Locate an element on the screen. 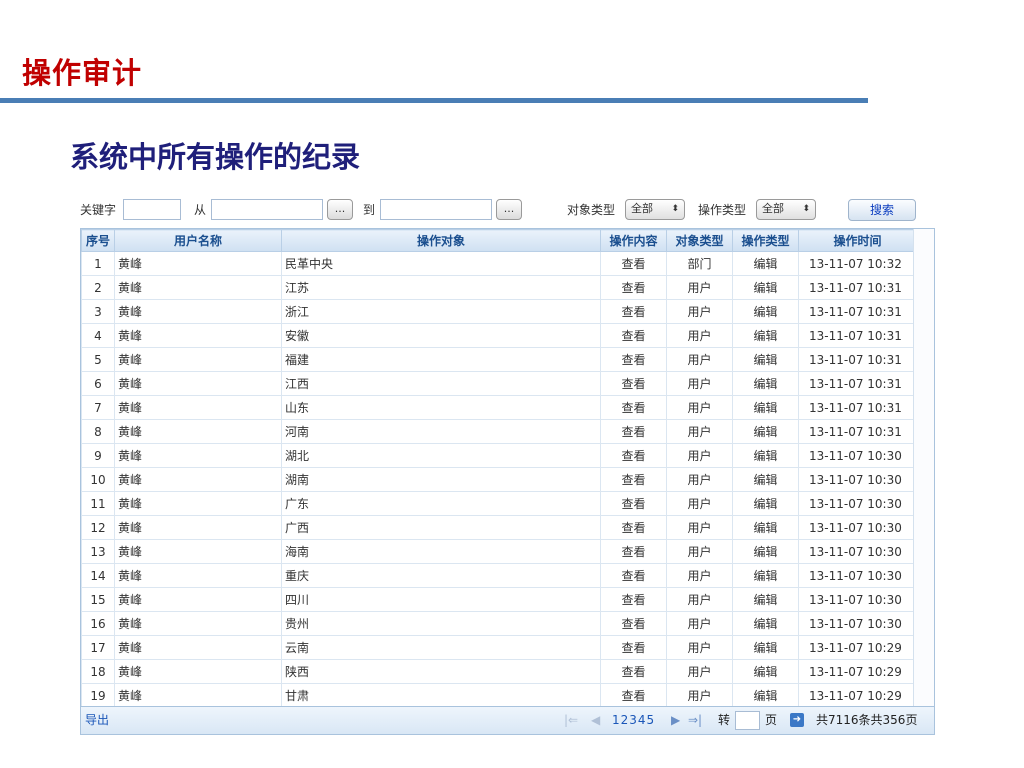  col-header-time: 操作时间 is located at coordinates (857, 240).